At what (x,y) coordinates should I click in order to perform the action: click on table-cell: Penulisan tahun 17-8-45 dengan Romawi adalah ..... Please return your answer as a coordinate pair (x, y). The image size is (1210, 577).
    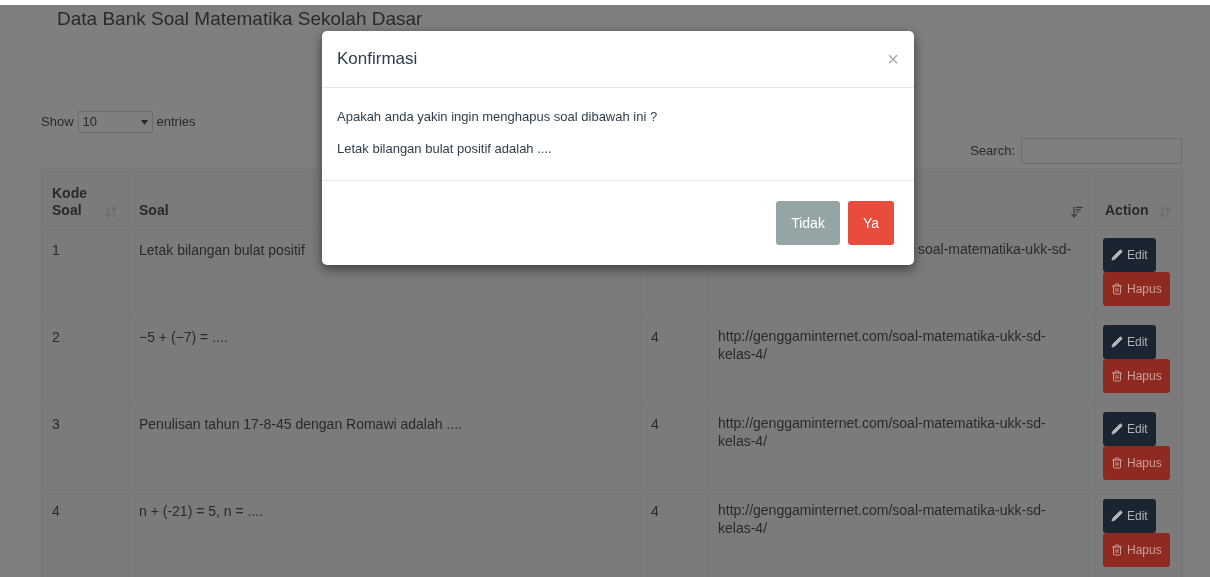
    Looking at the image, I should click on (384, 447).